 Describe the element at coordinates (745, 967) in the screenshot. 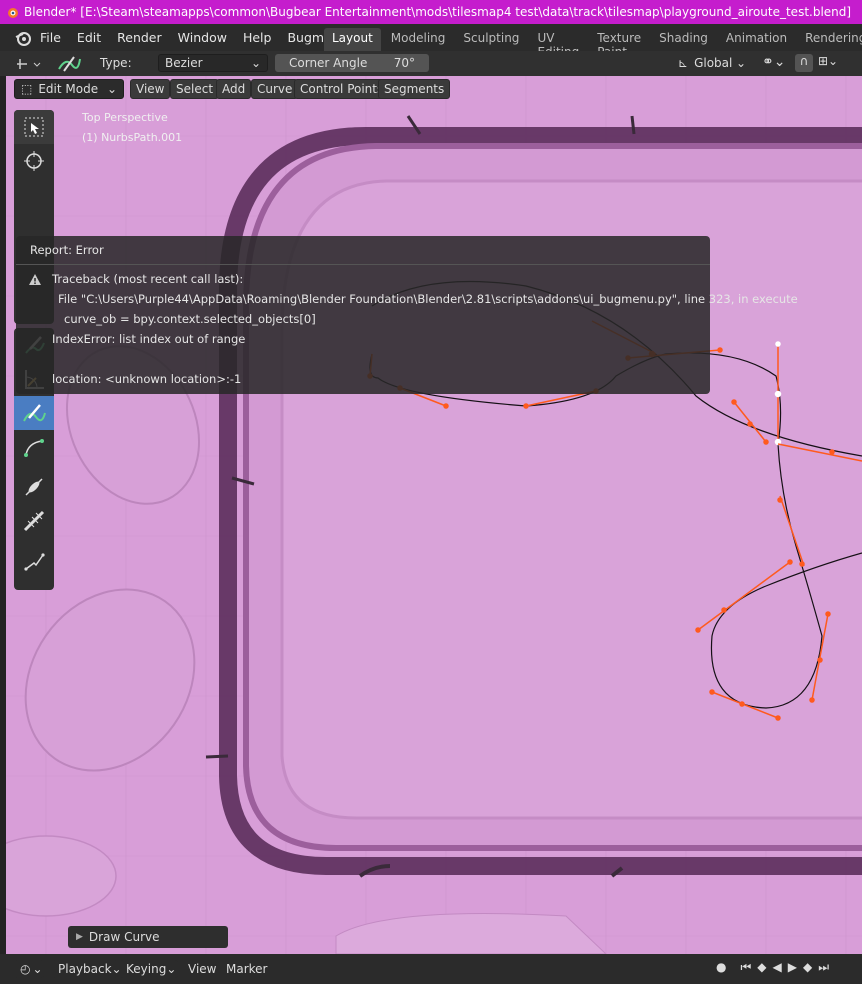

I see `jump-start-icon: ⏮` at that location.